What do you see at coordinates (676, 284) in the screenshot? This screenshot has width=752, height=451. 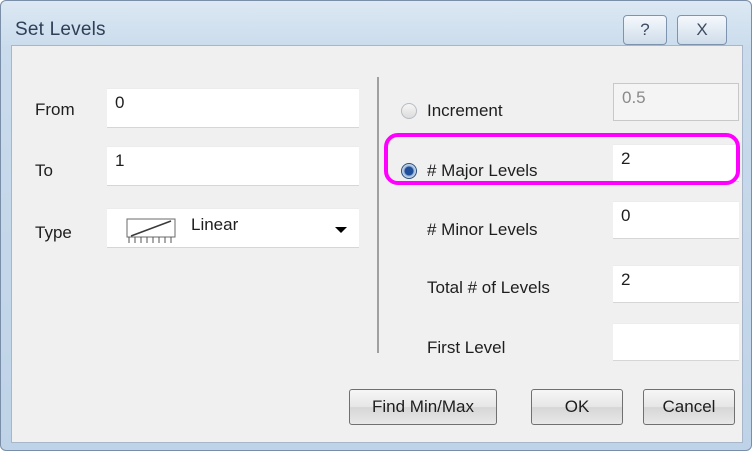 I see `total-levels-input: 2` at bounding box center [676, 284].